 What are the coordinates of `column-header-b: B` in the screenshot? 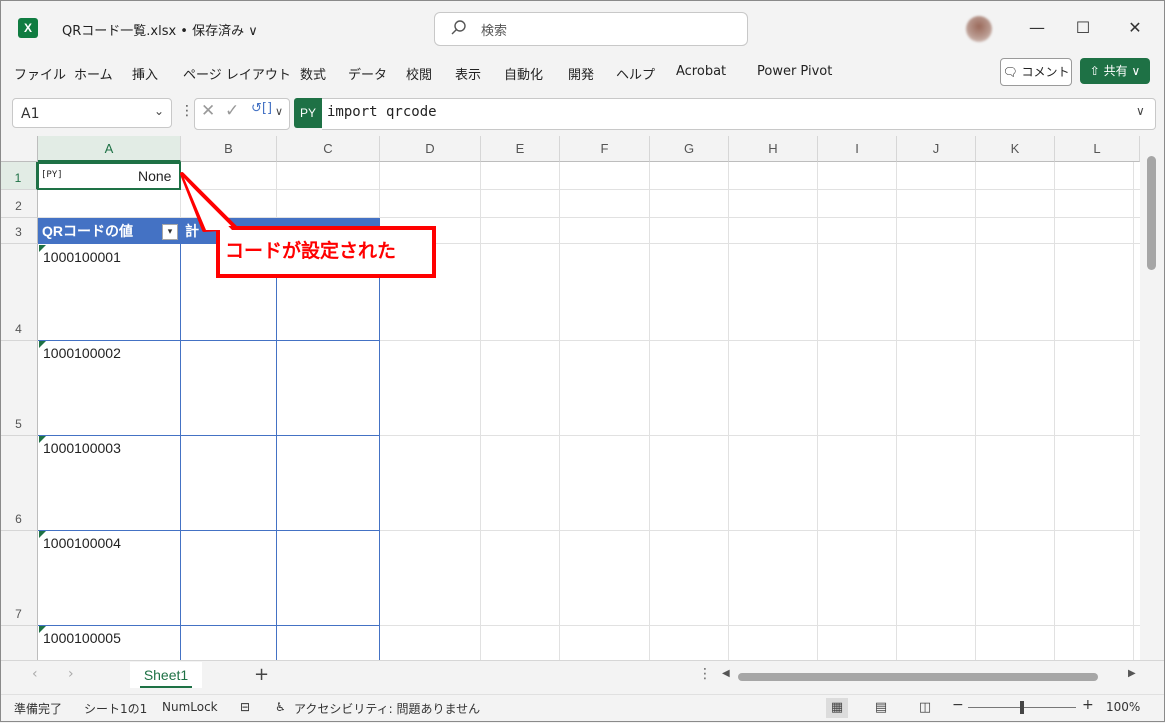 It's located at (229, 149).